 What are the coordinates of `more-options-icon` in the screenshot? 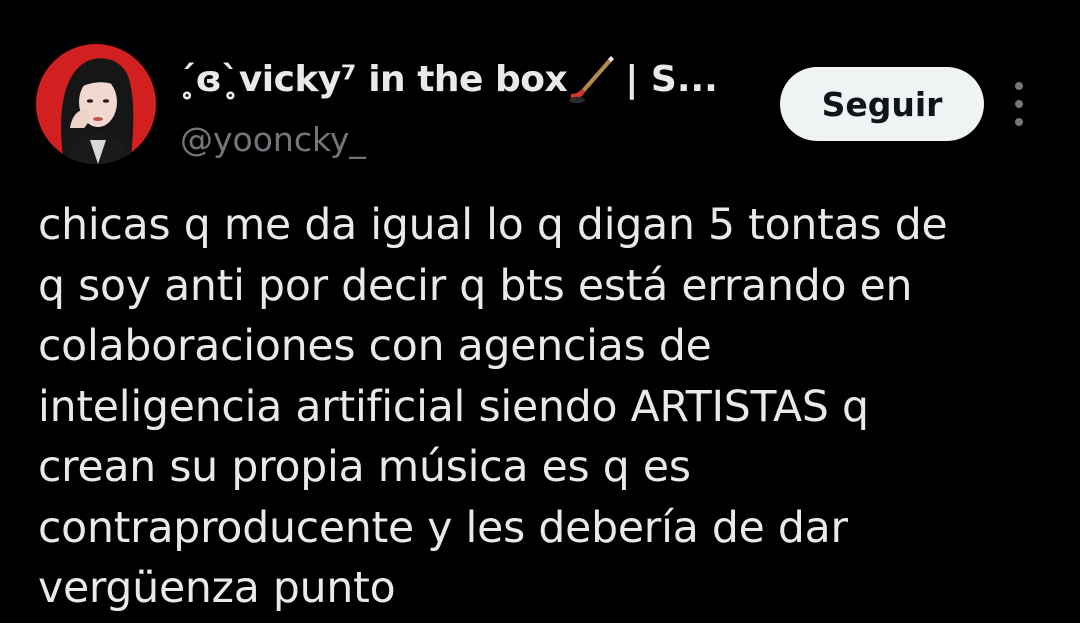 It's located at (1019, 104).